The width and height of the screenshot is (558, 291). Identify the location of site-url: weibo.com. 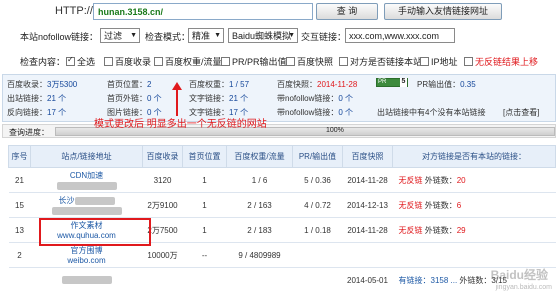
(86, 260).